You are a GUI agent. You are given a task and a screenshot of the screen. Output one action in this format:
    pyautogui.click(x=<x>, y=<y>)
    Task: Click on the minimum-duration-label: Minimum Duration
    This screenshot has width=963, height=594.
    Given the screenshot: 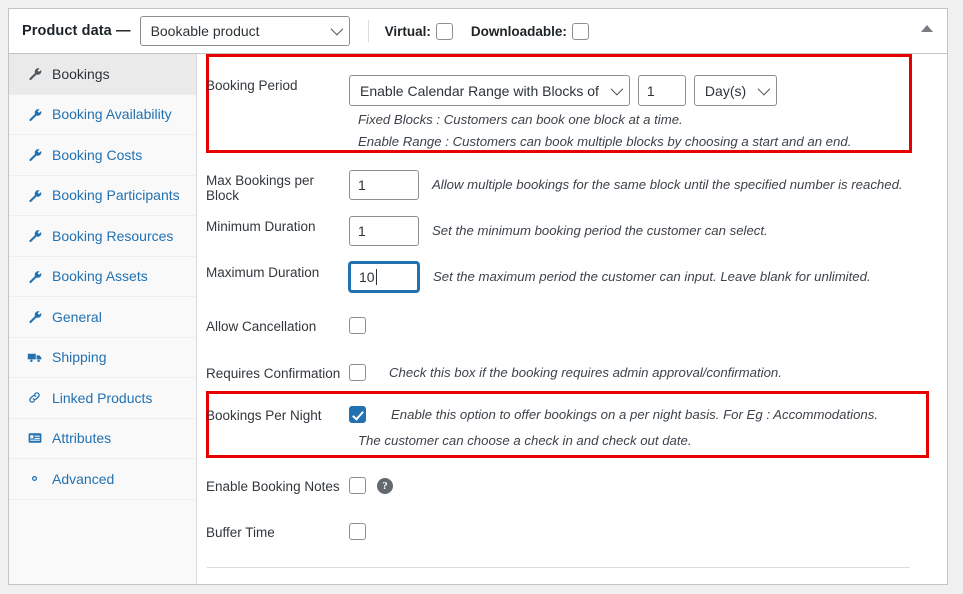 What is the action you would take?
    pyautogui.click(x=261, y=226)
    